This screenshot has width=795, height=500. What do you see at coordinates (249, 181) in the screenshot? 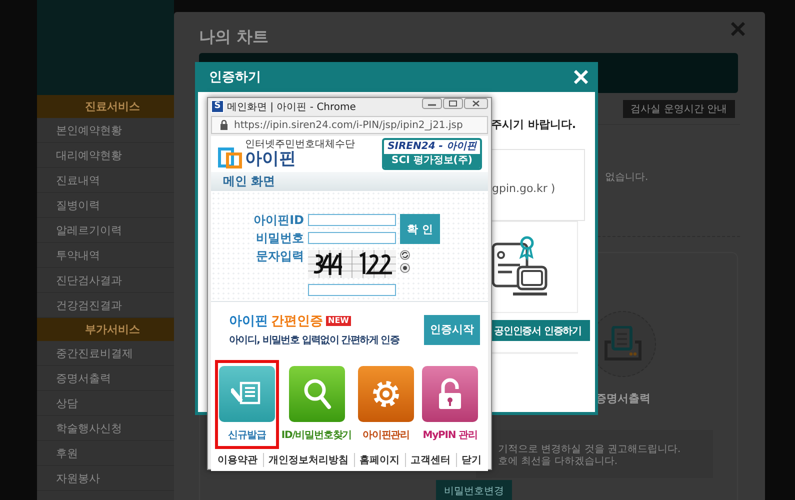
I see `section-title: 메인 화면` at bounding box center [249, 181].